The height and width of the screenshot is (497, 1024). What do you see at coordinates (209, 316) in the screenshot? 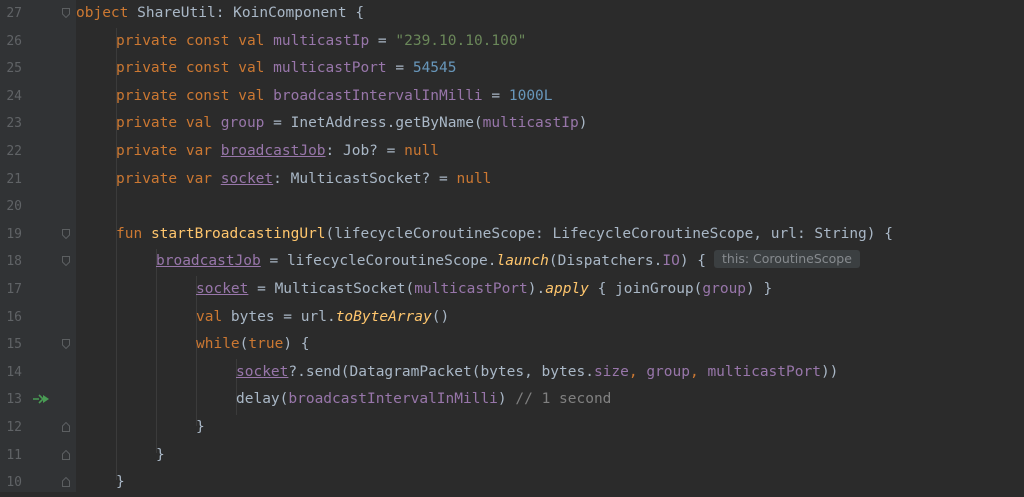
I see `keyword-token: val` at bounding box center [209, 316].